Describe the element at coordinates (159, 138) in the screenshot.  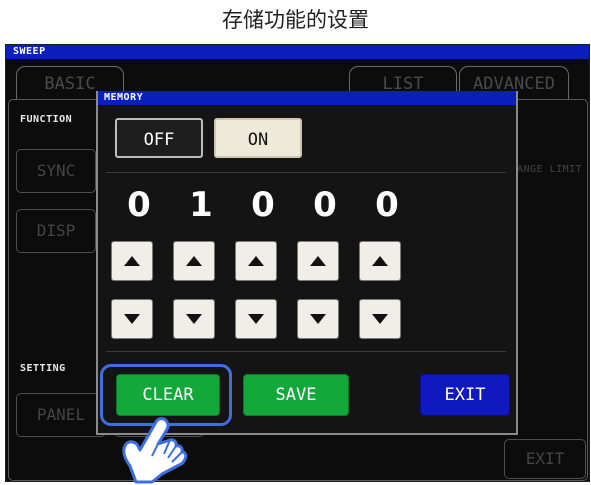
I see `memory-off-button: OFF` at that location.